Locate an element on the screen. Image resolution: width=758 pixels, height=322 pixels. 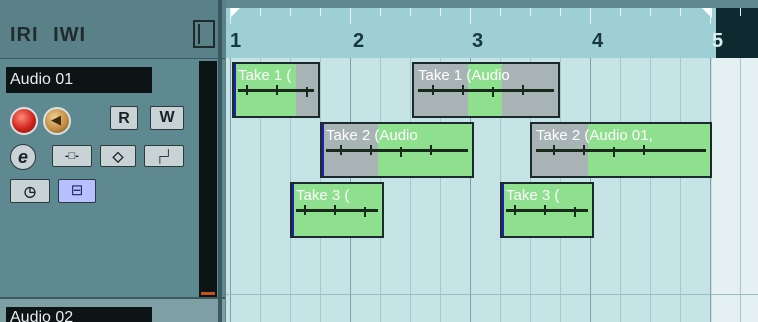
timeline-ruler: 1 2 3 4 5 is located at coordinates (492, 29).